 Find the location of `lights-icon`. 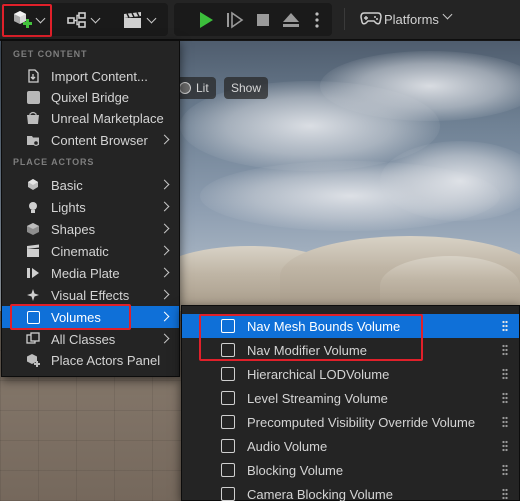

lights-icon is located at coordinates (33, 207).